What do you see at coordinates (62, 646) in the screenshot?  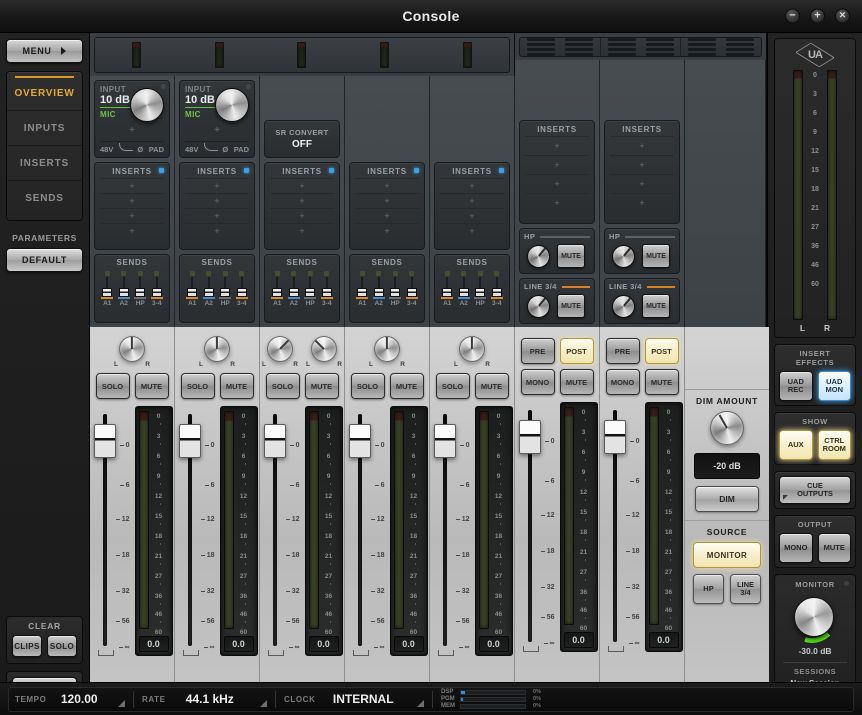 I see `clear-solo-button: SOLO` at bounding box center [62, 646].